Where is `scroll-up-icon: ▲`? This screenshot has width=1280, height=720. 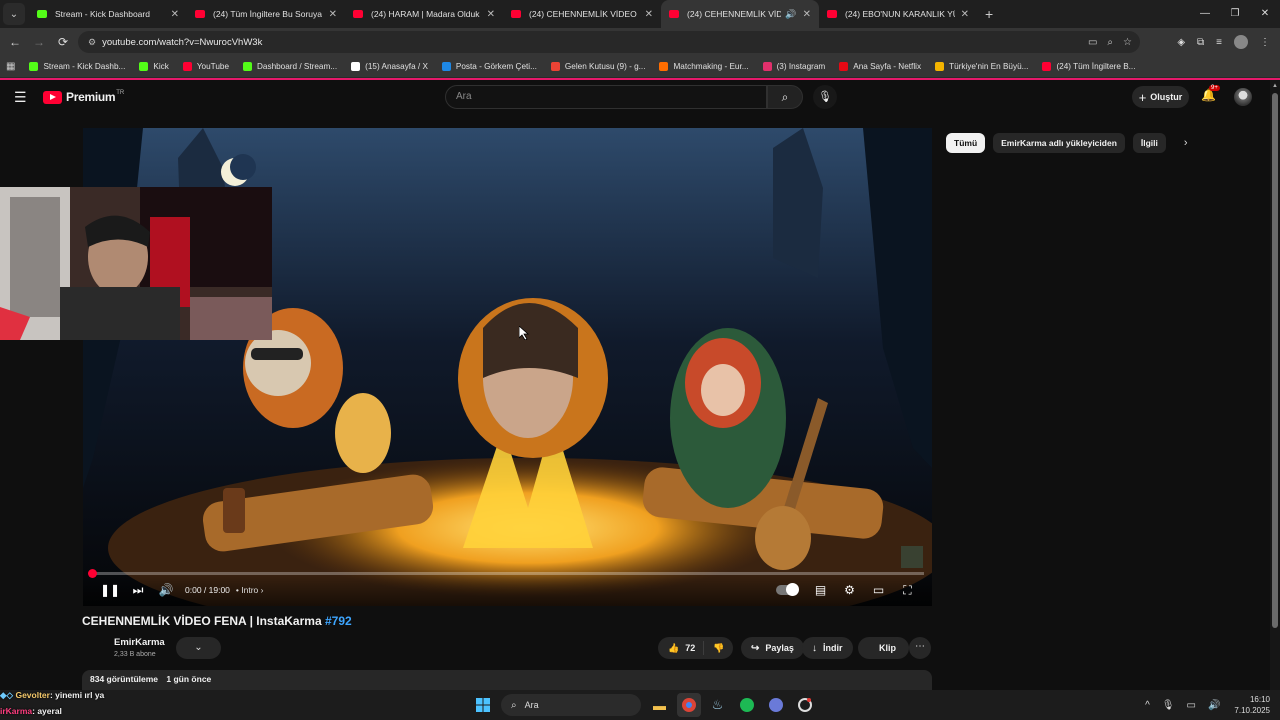 scroll-up-icon: ▲ is located at coordinates (1275, 86).